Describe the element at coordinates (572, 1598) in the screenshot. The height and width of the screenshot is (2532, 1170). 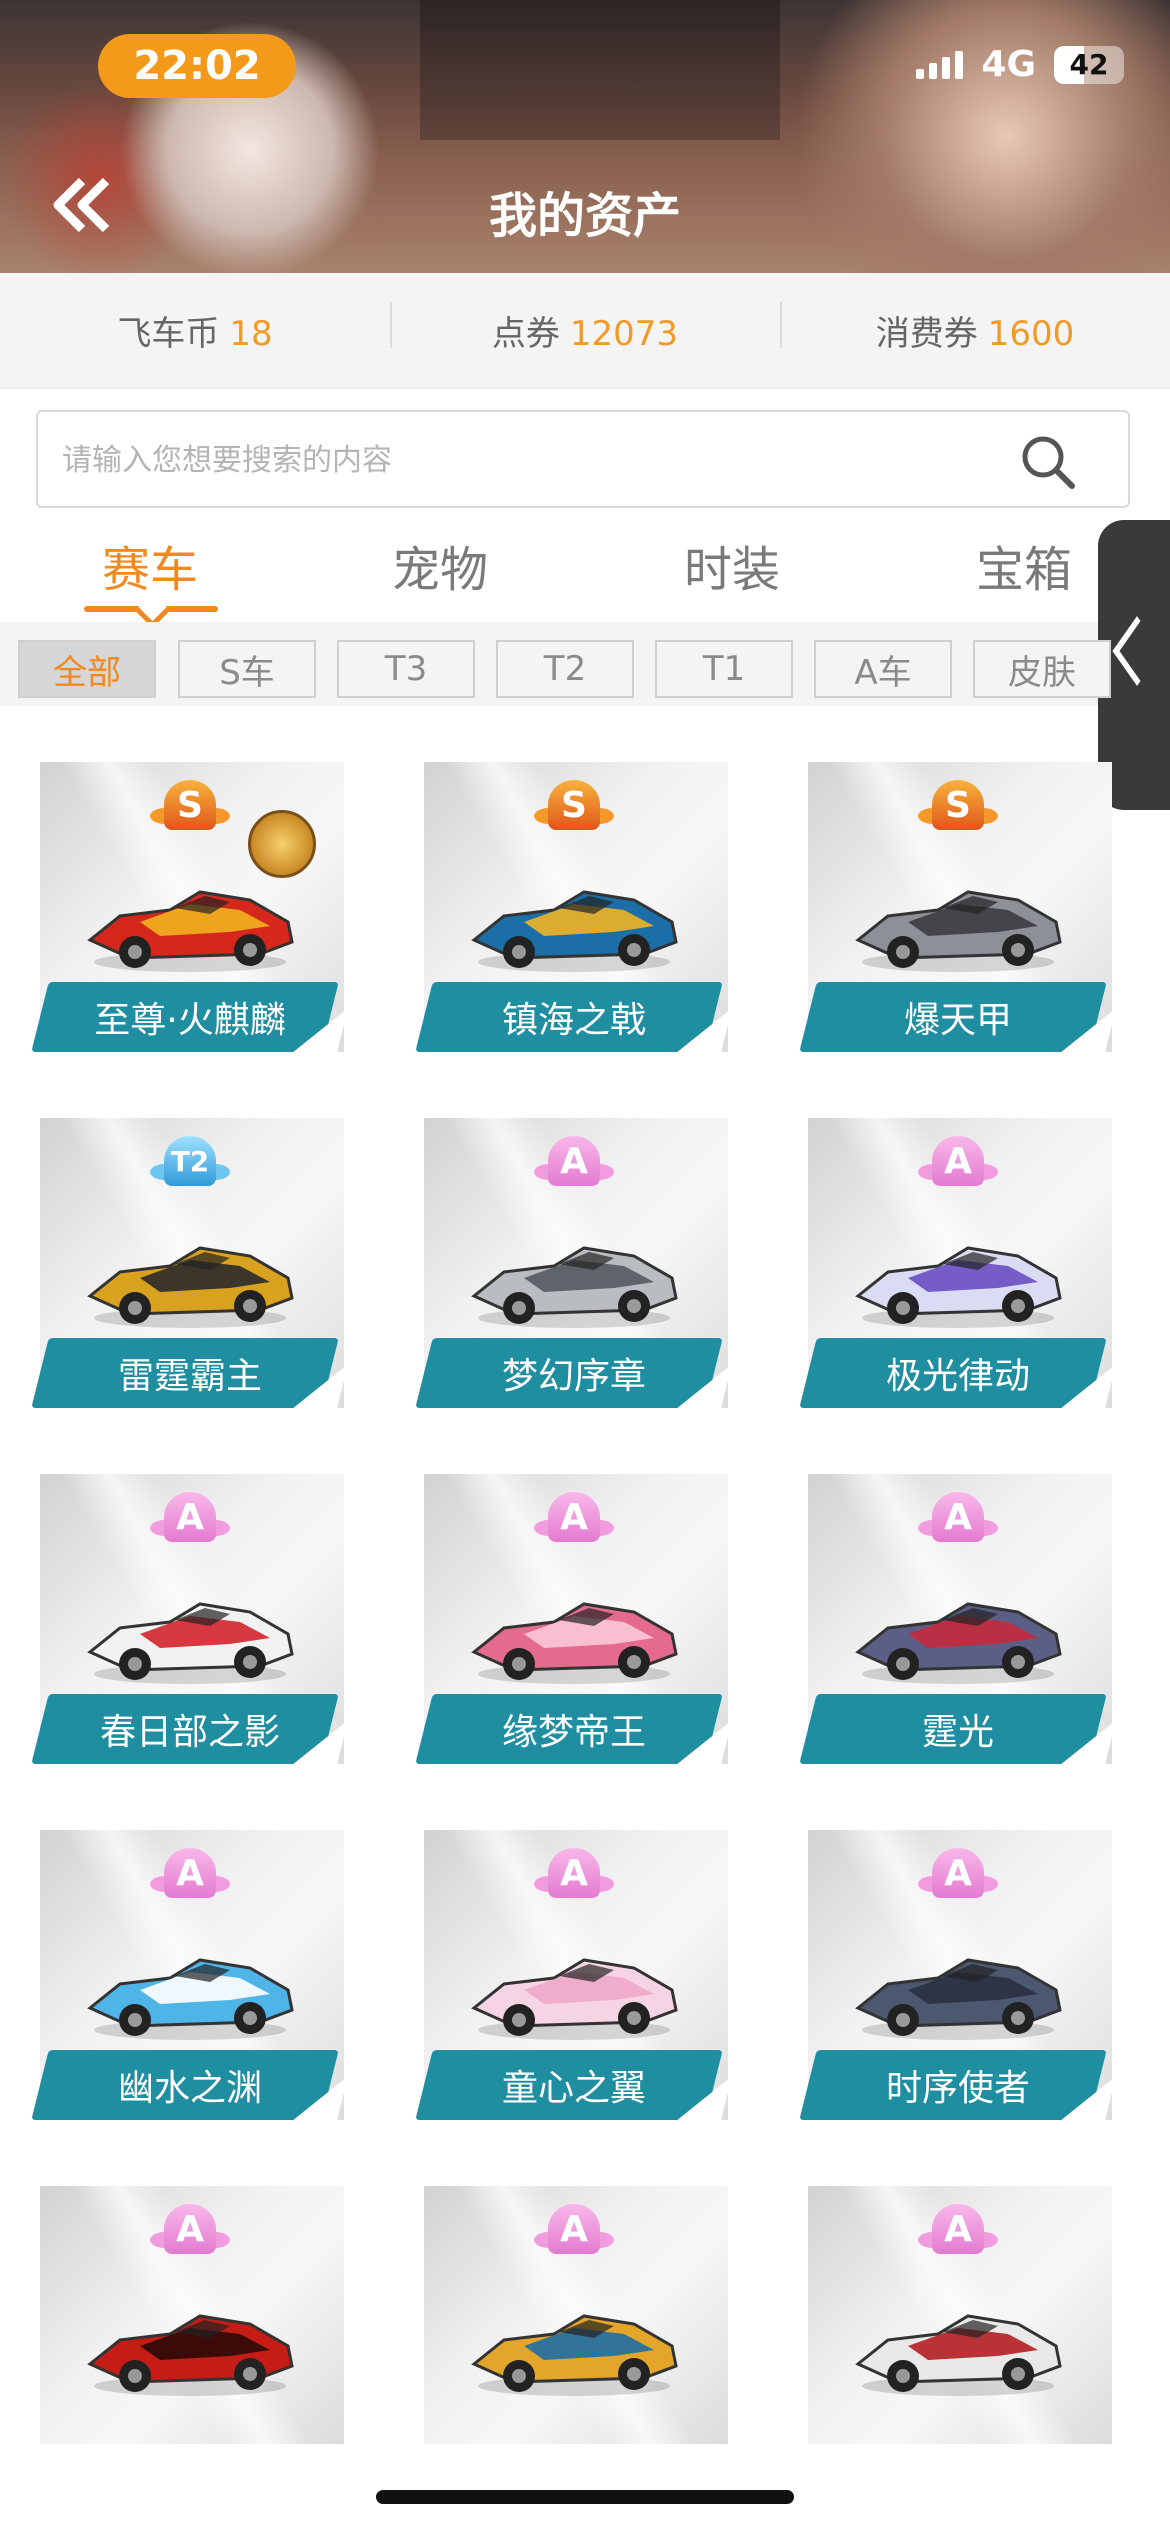
I see `car-card: A 缘梦帝王` at that location.